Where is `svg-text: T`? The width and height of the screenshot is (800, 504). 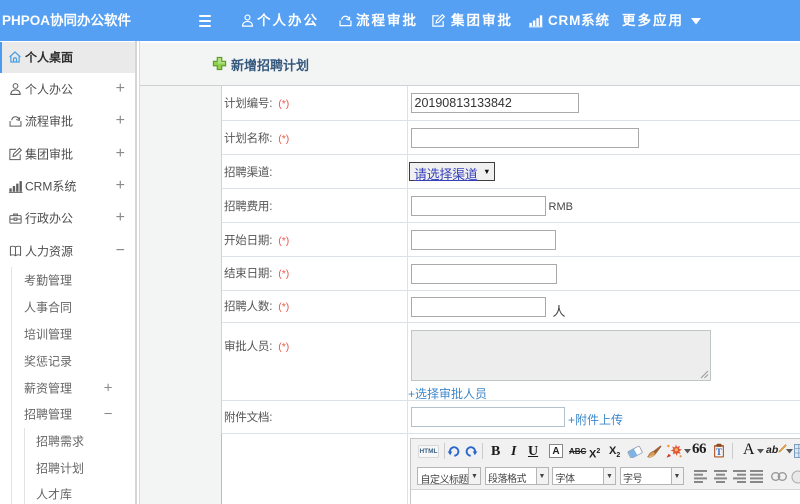 svg-text: T is located at coordinates (719, 452).